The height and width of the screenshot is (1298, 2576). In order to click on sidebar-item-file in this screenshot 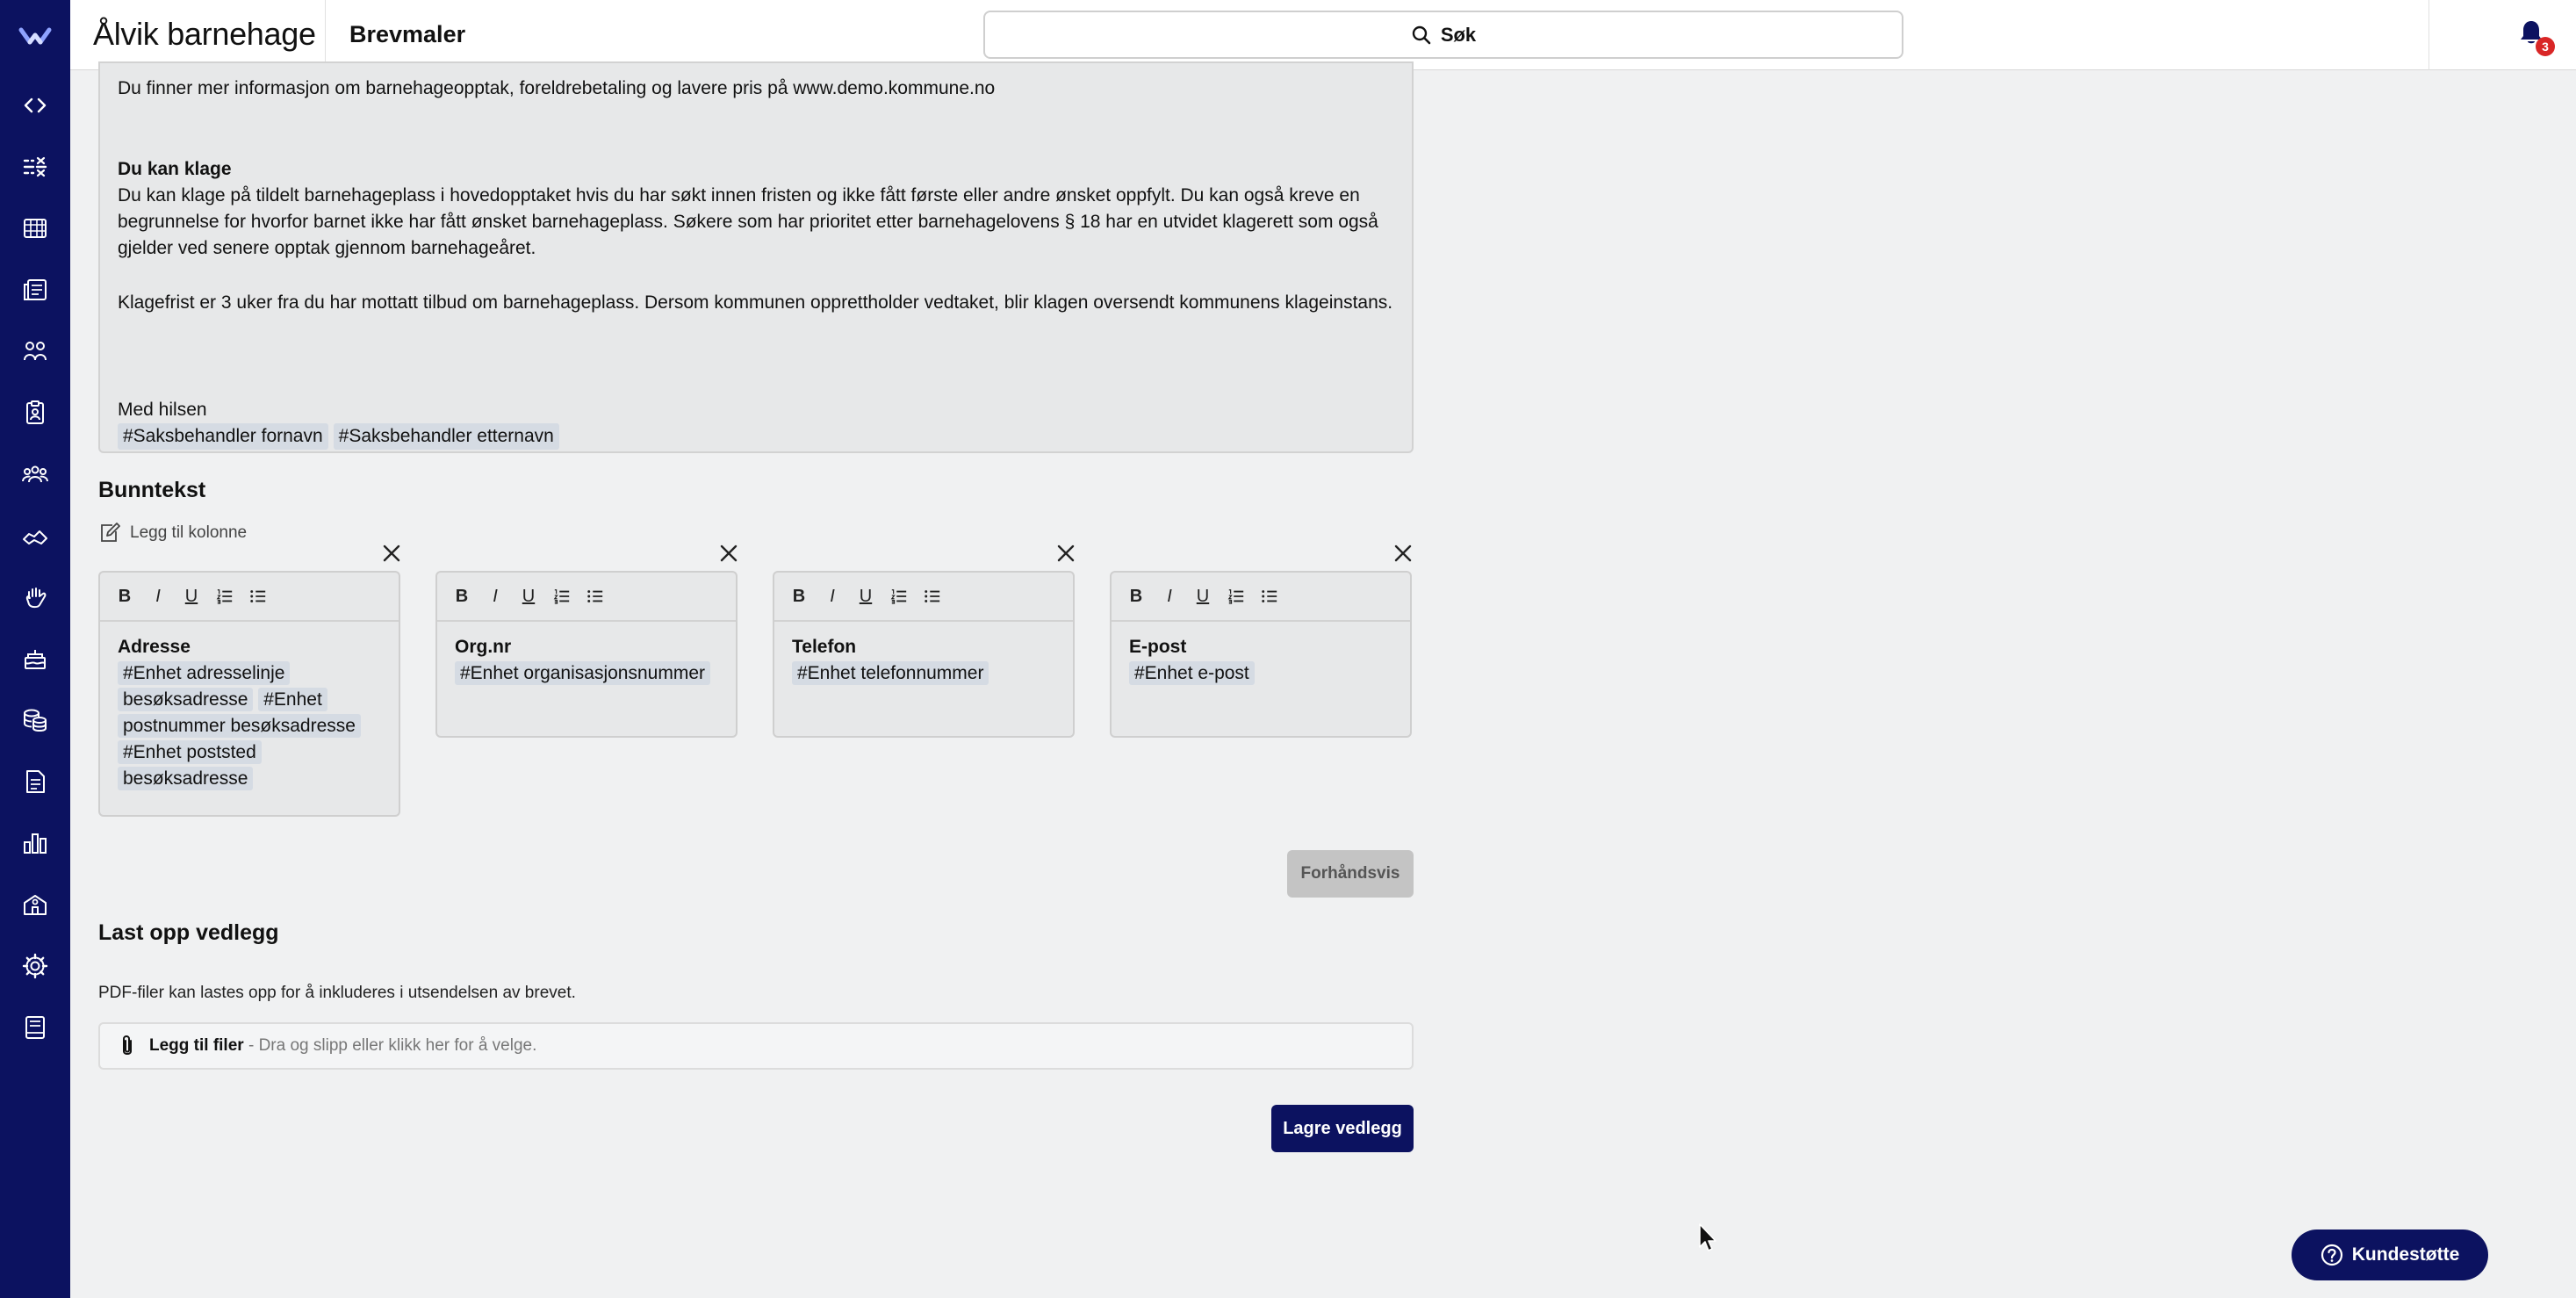, I will do `click(35, 781)`.